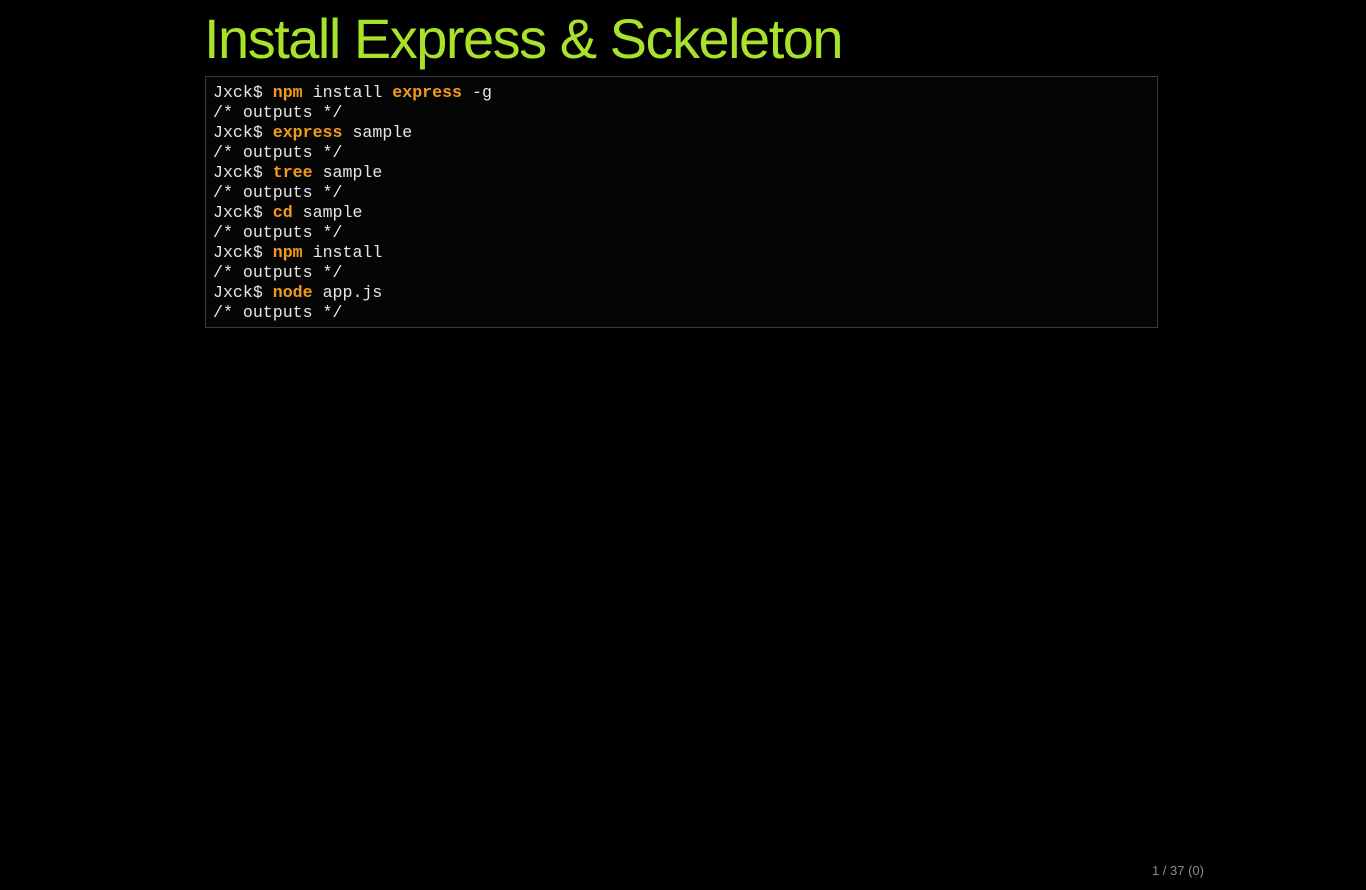 Image resolution: width=1366 pixels, height=890 pixels. What do you see at coordinates (685, 133) in the screenshot?
I see `code-line-command: Jxck$ express sample` at bounding box center [685, 133].